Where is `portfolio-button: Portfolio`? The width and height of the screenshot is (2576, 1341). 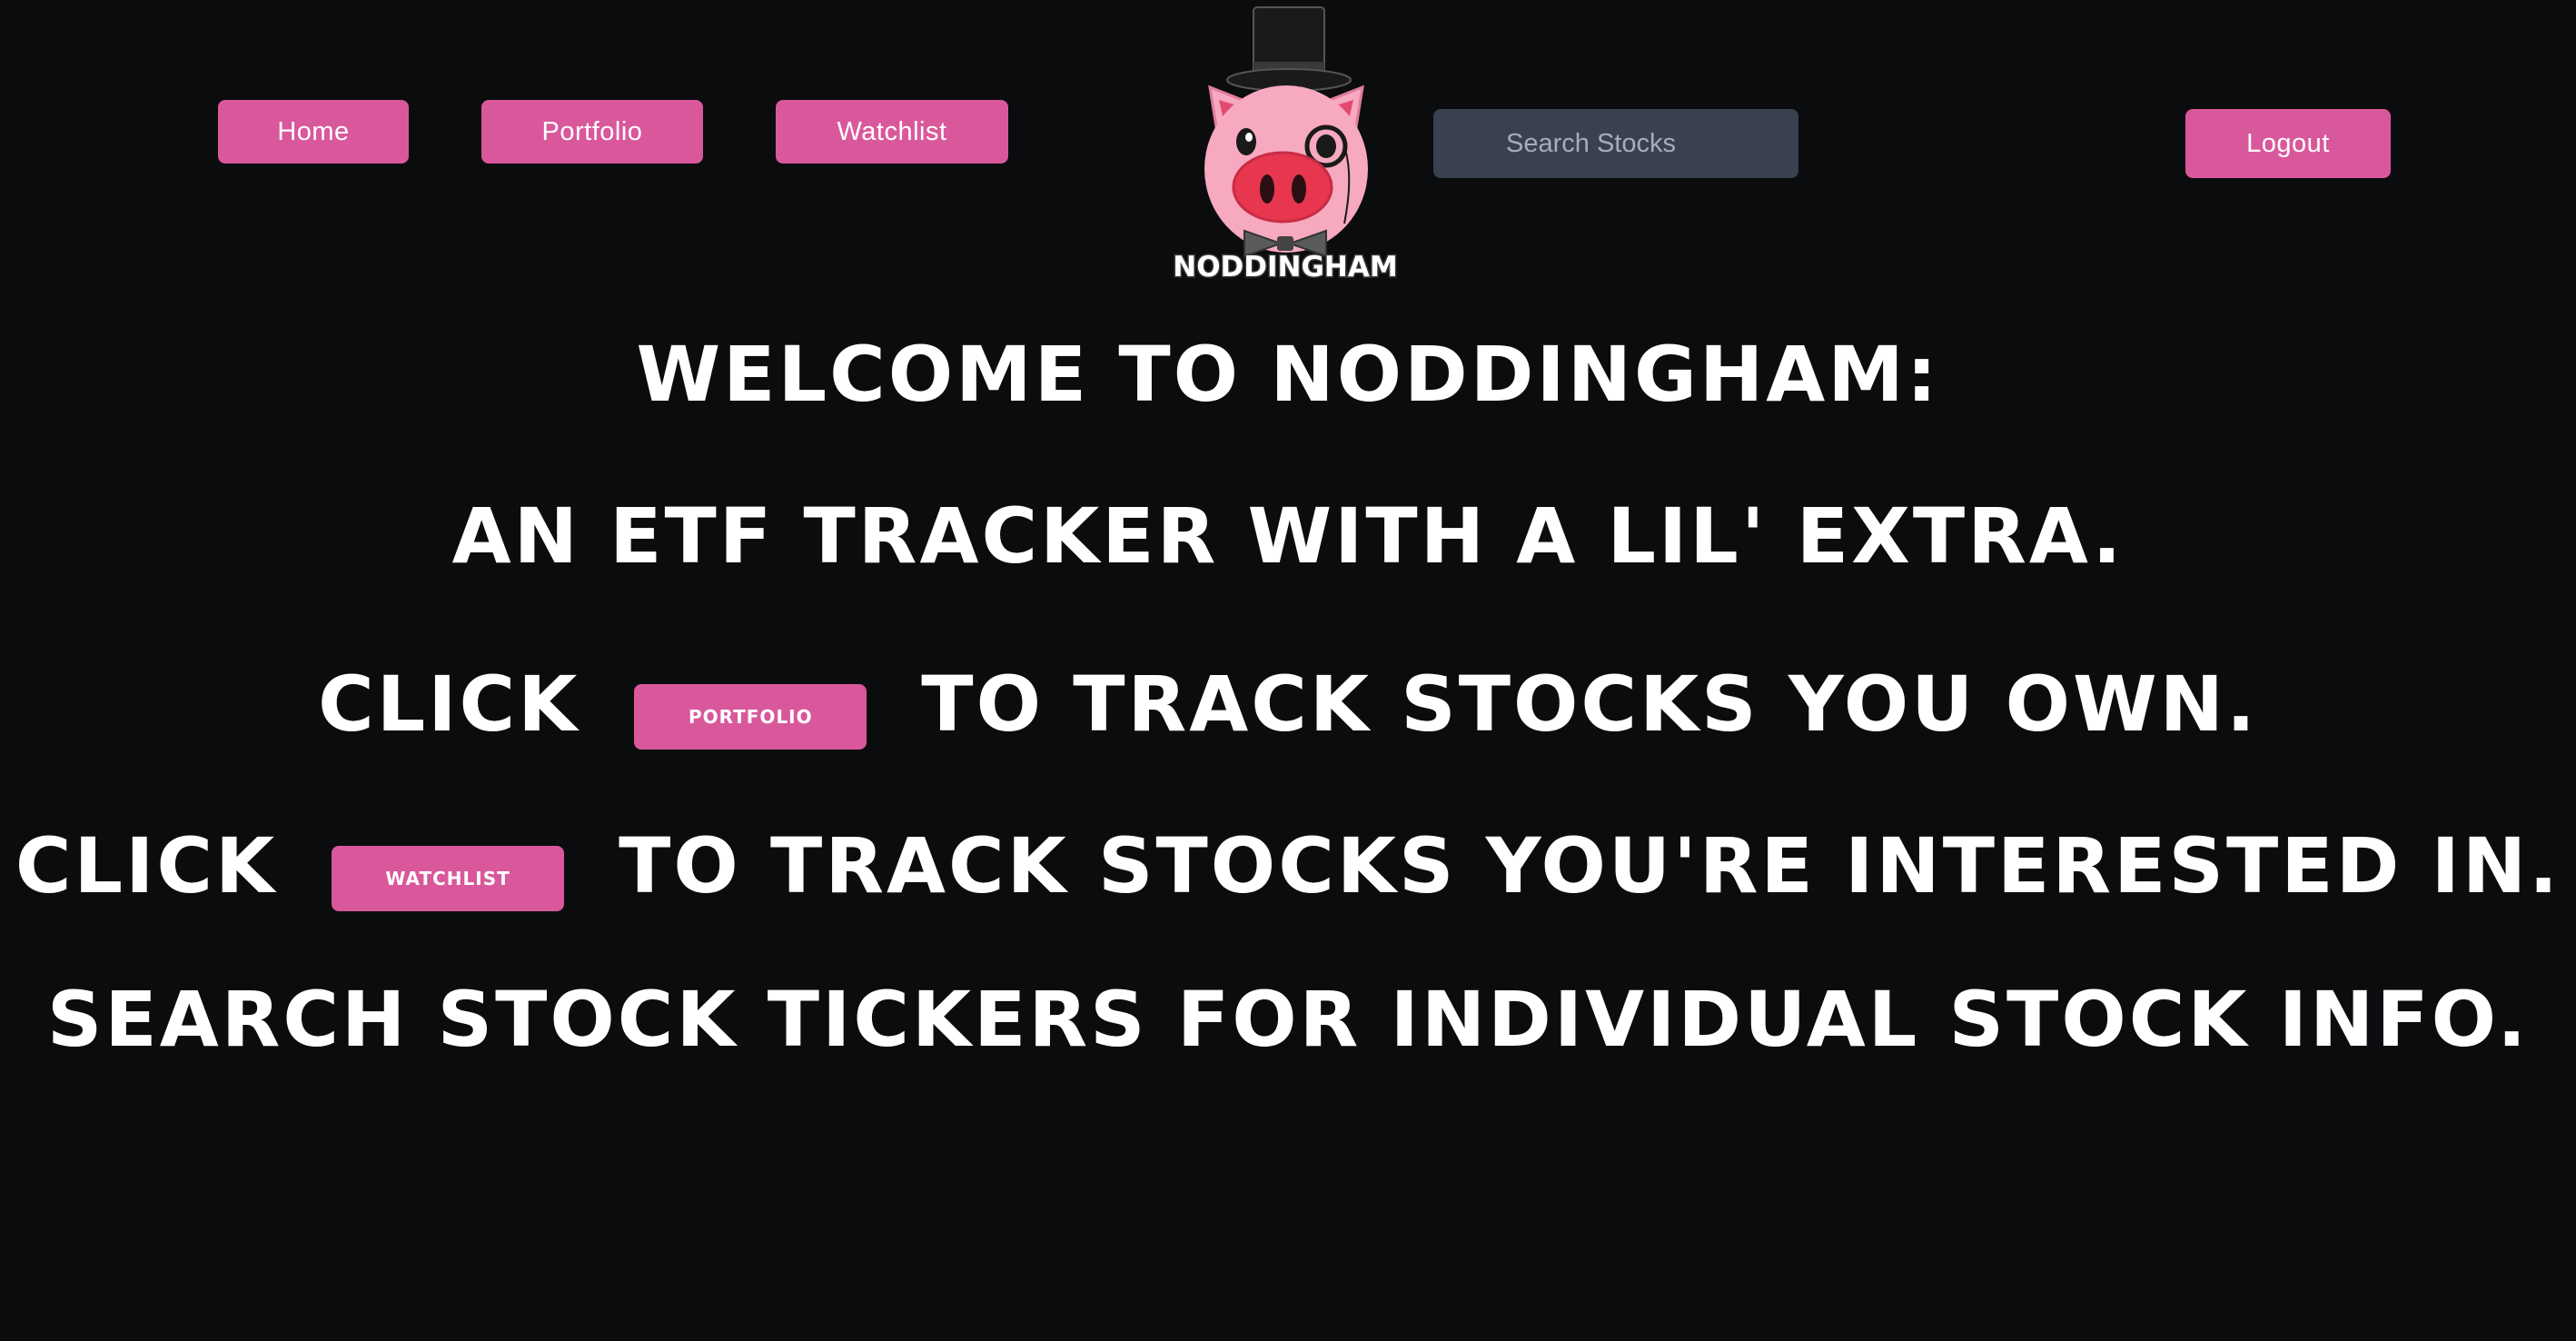 portfolio-button: Portfolio is located at coordinates (592, 132).